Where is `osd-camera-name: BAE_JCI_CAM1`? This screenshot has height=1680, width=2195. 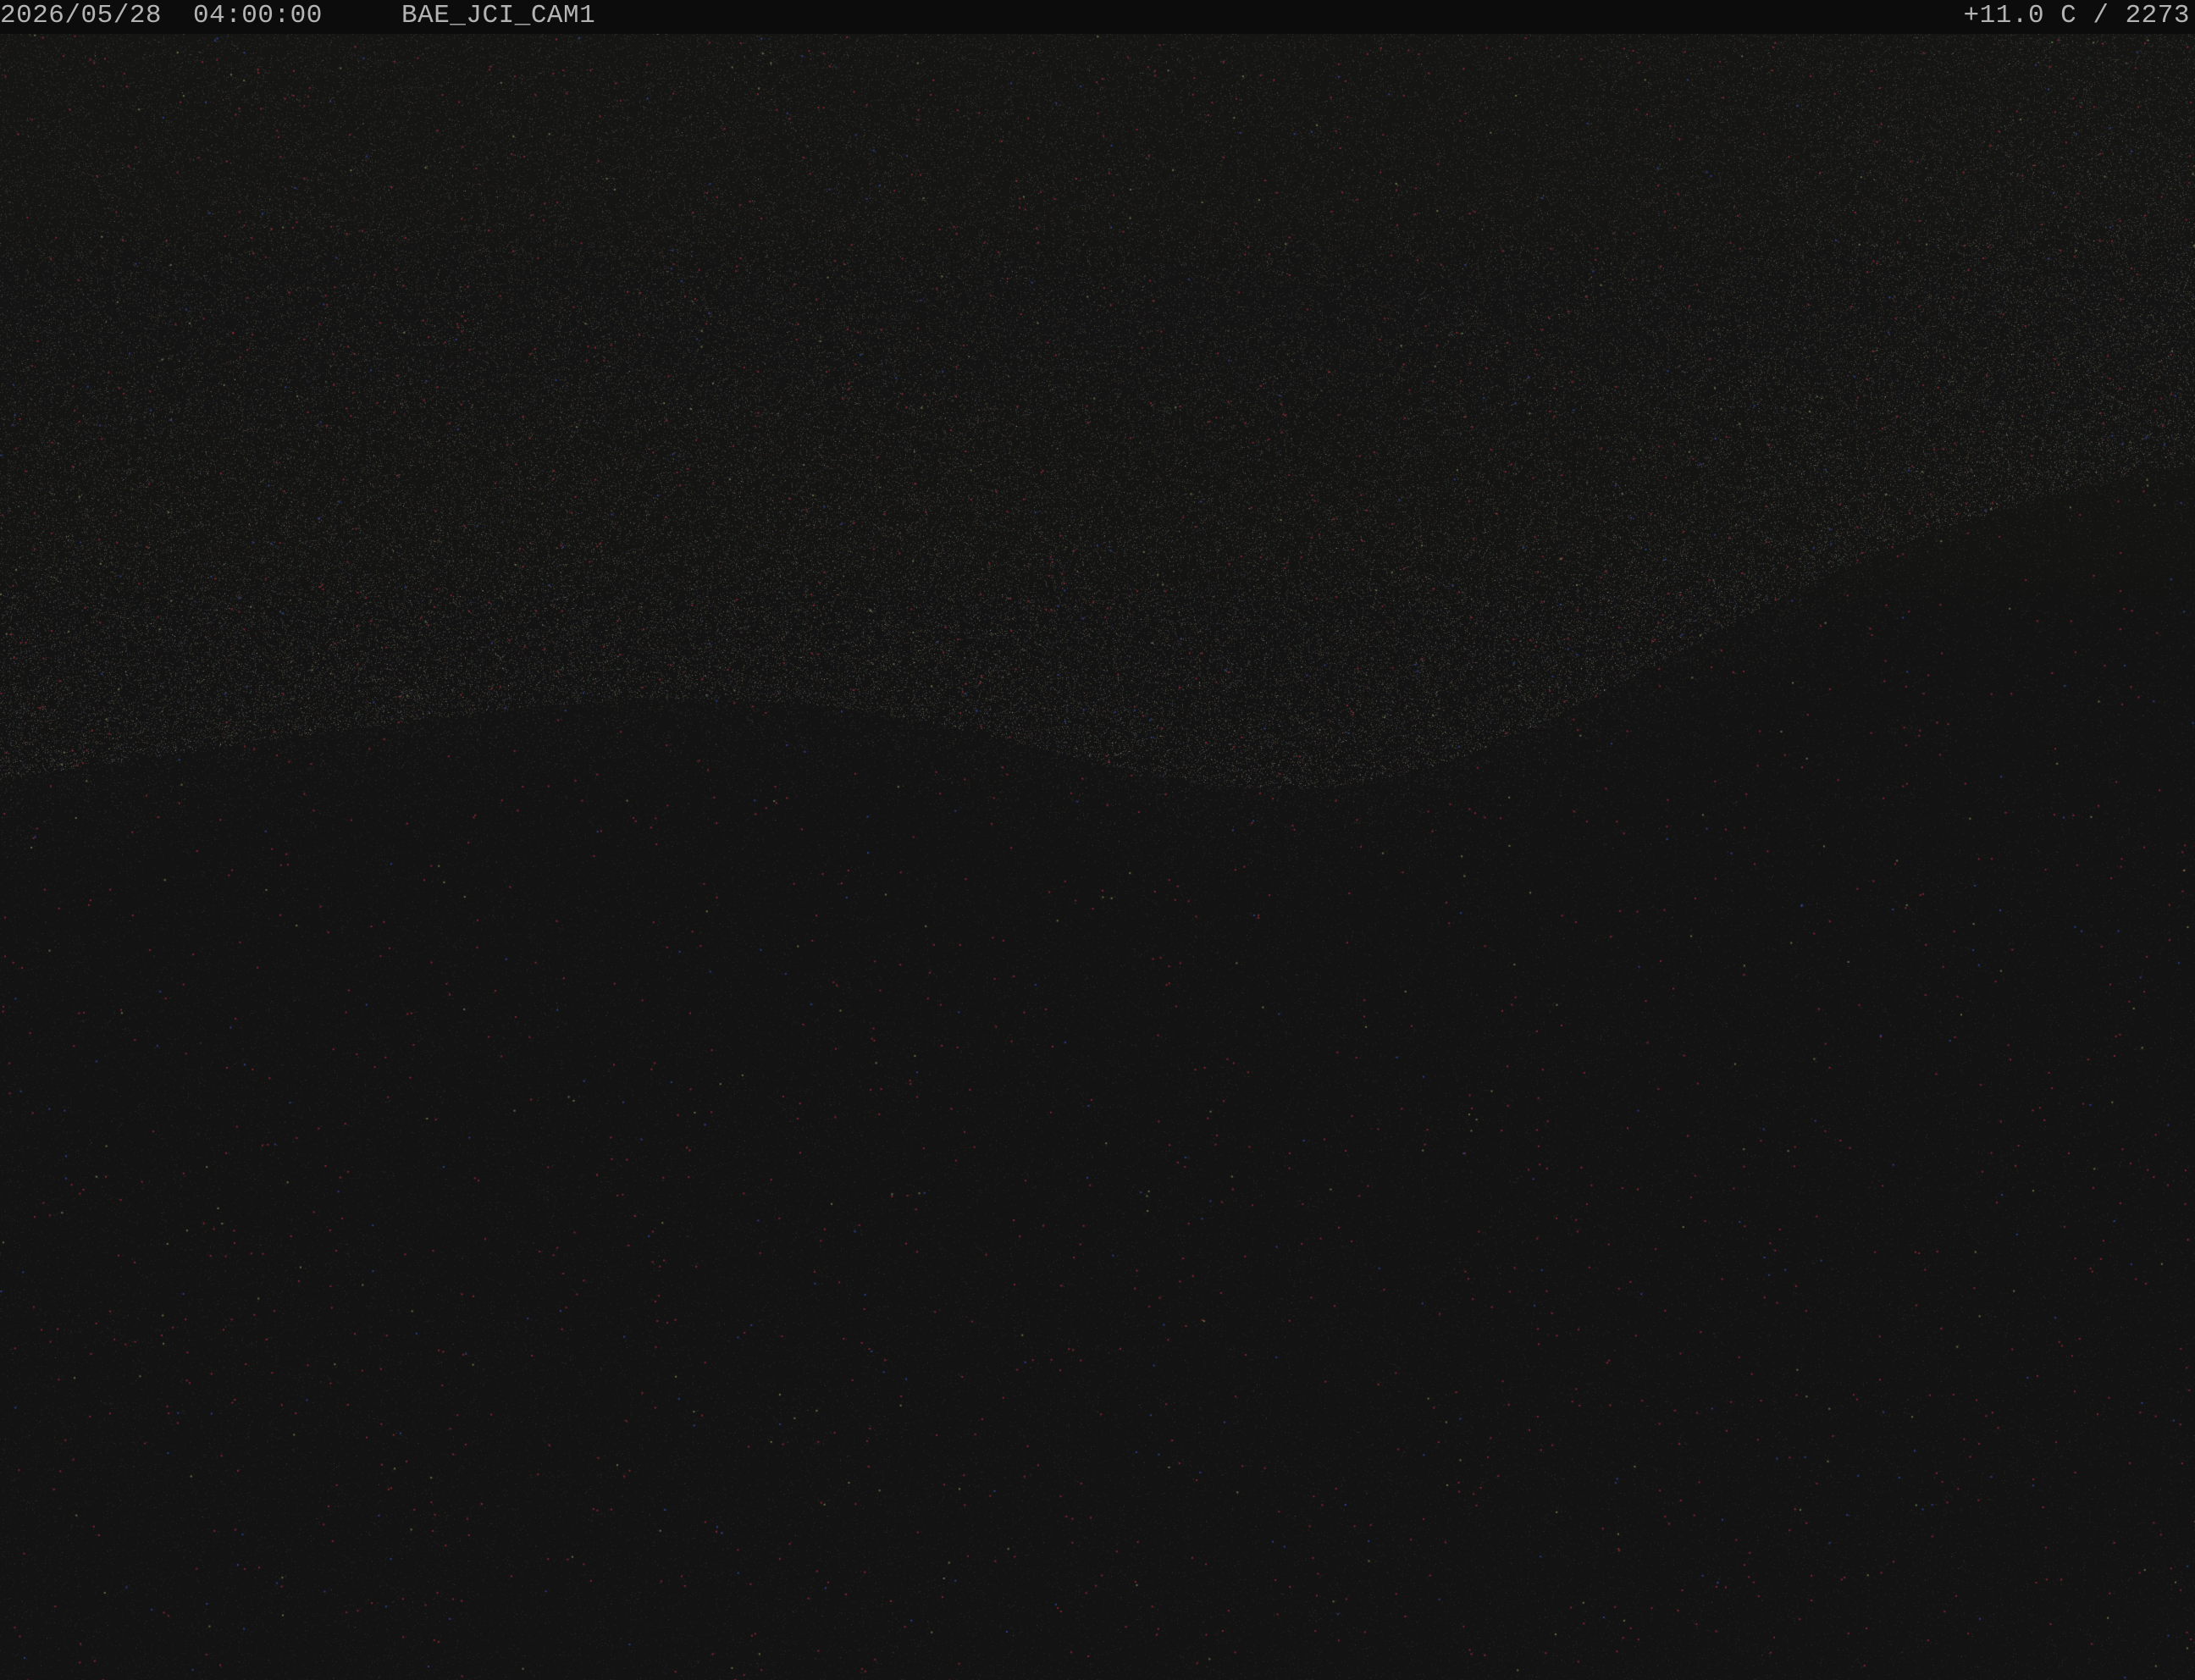 osd-camera-name: BAE_JCI_CAM1 is located at coordinates (498, 15).